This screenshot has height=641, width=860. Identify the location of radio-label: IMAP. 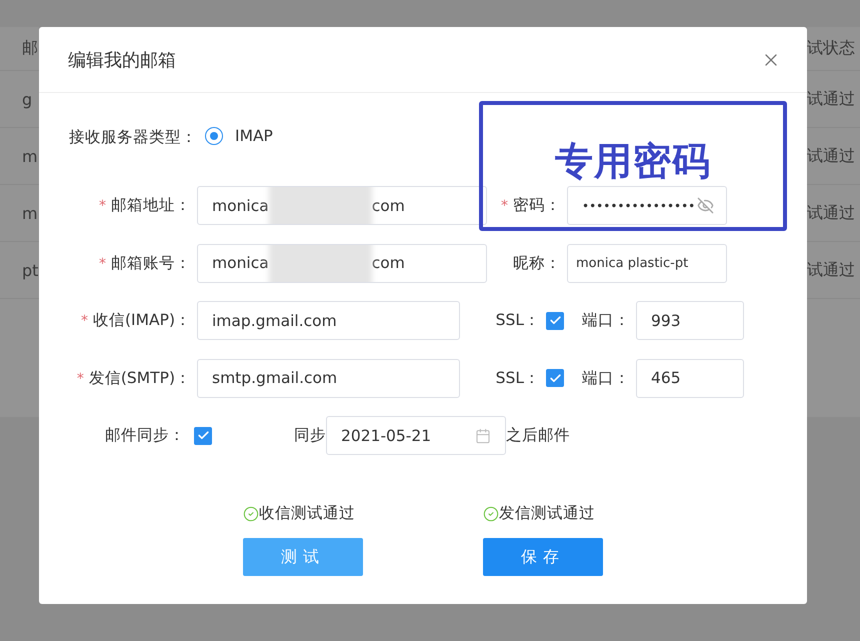
(254, 136).